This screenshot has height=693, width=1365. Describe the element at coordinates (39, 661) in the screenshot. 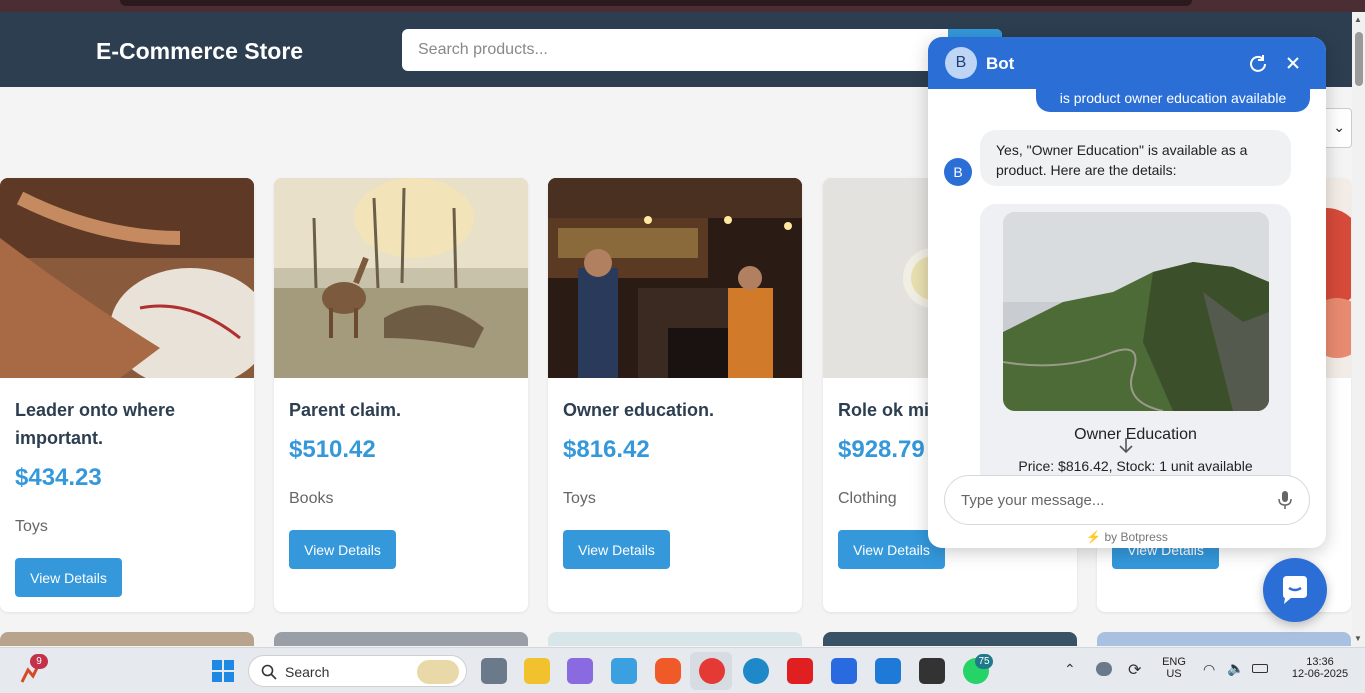

I see `notification-badge: 9` at that location.